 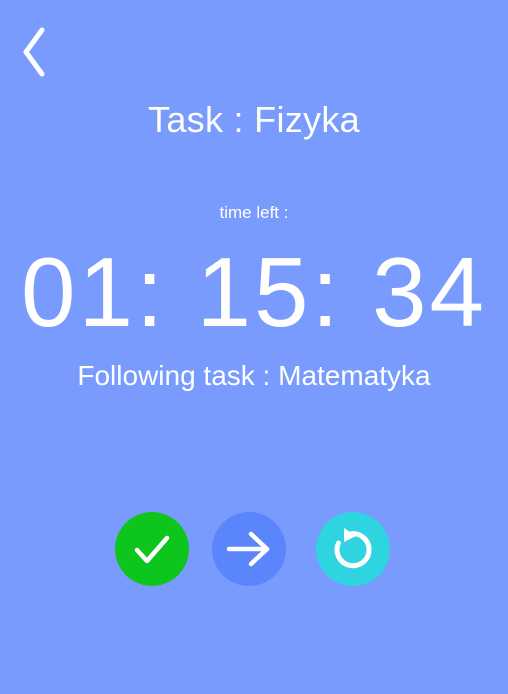 I want to click on arrow-right-icon, so click(x=249, y=549).